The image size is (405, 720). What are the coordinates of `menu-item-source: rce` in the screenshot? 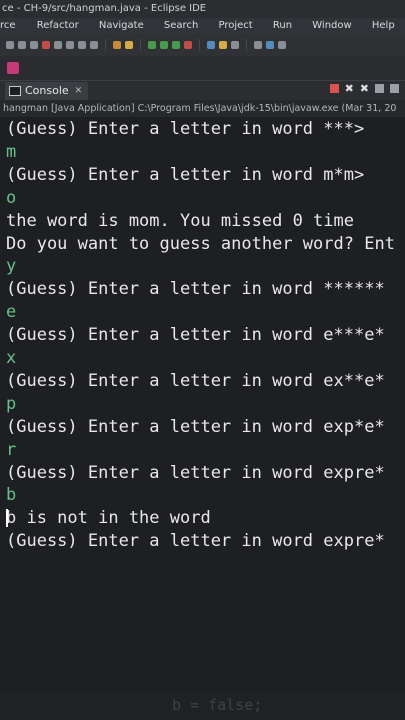 It's located at (8, 26).